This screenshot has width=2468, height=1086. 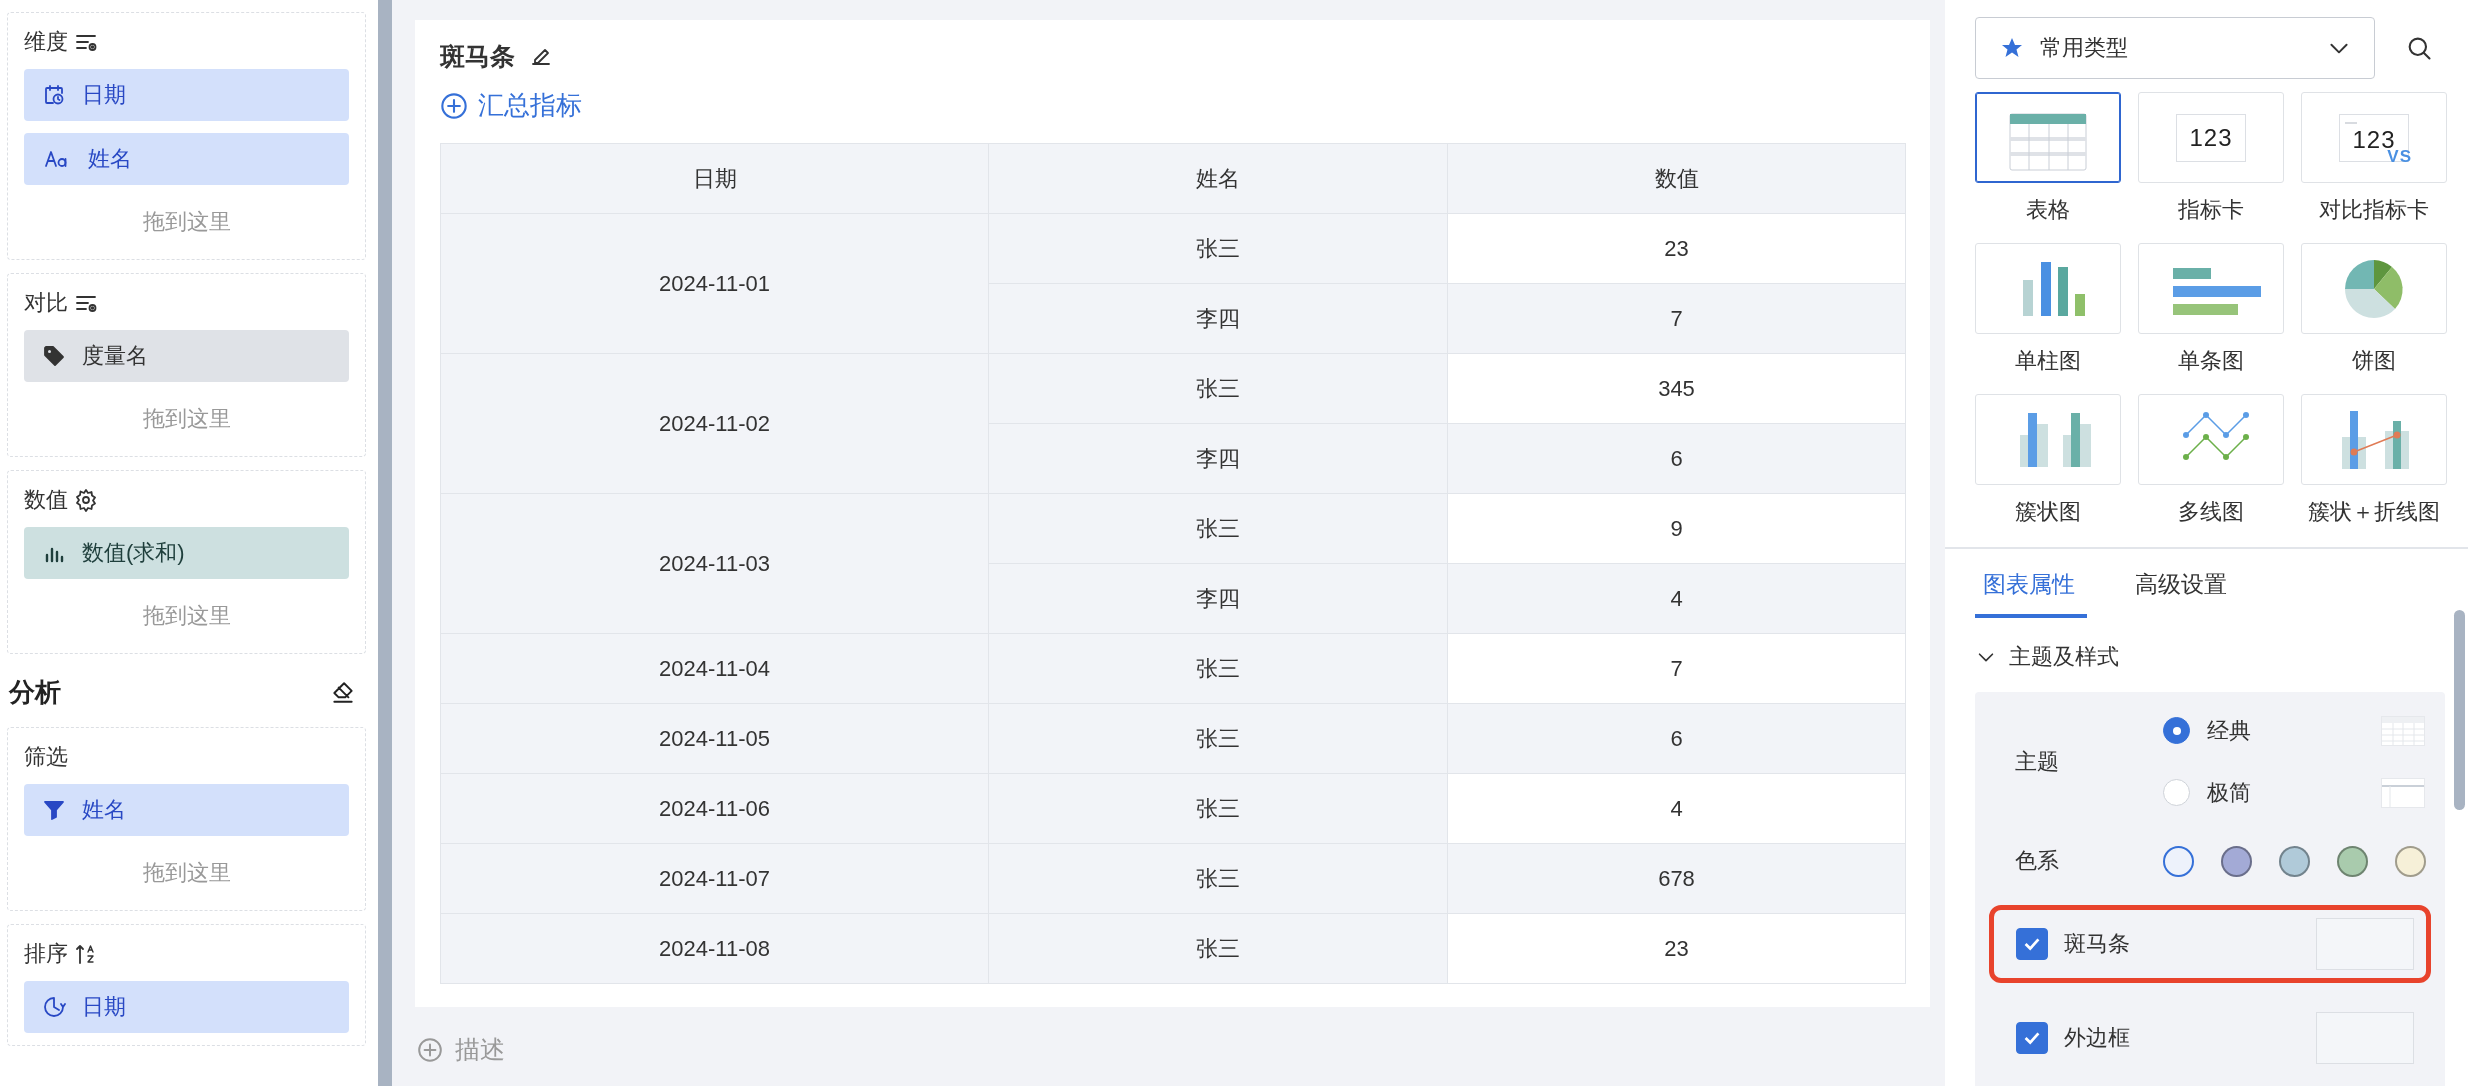 What do you see at coordinates (2374, 210) in the screenshot?
I see `chart-type-label: 对比指标卡` at bounding box center [2374, 210].